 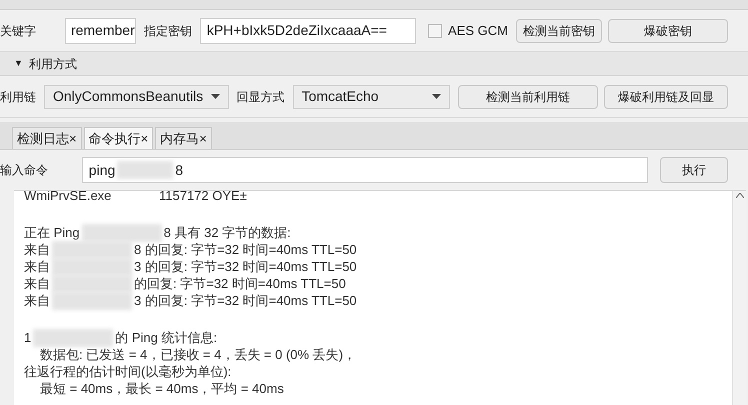 I want to click on action-button: 检测当前利用链, so click(x=528, y=96).